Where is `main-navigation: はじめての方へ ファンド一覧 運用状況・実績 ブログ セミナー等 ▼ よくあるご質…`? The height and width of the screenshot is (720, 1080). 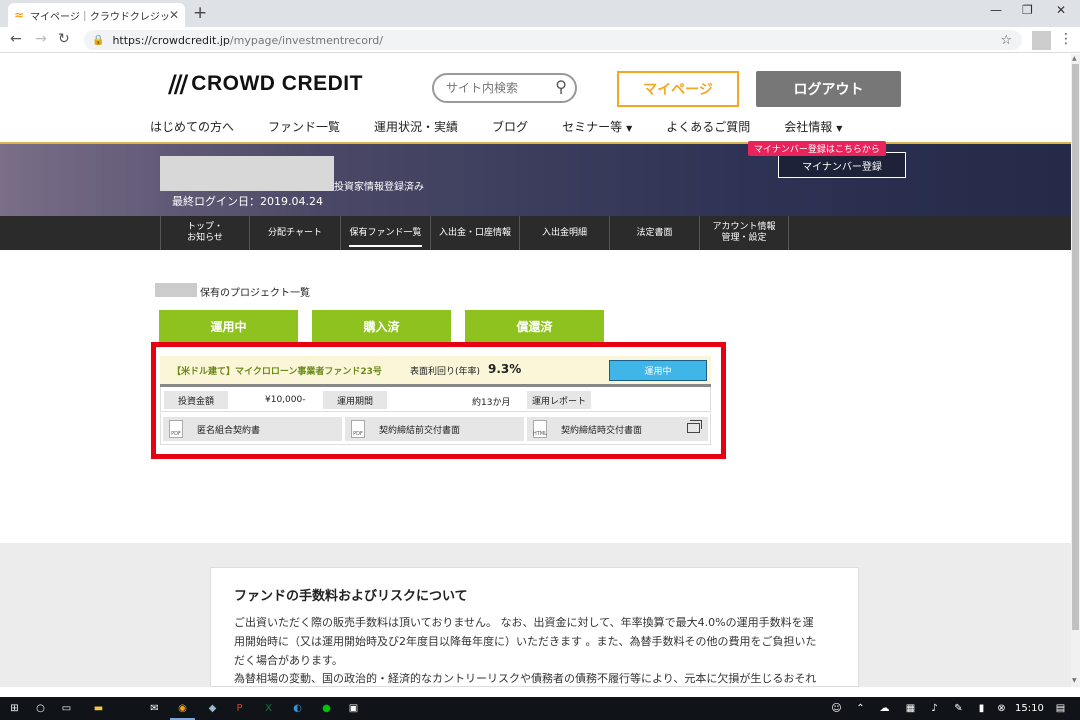 main-navigation: はじめての方へ ファンド一覧 運用状況・実績 ブログ セミナー等 ▼ よくあるご質… is located at coordinates (513, 126).